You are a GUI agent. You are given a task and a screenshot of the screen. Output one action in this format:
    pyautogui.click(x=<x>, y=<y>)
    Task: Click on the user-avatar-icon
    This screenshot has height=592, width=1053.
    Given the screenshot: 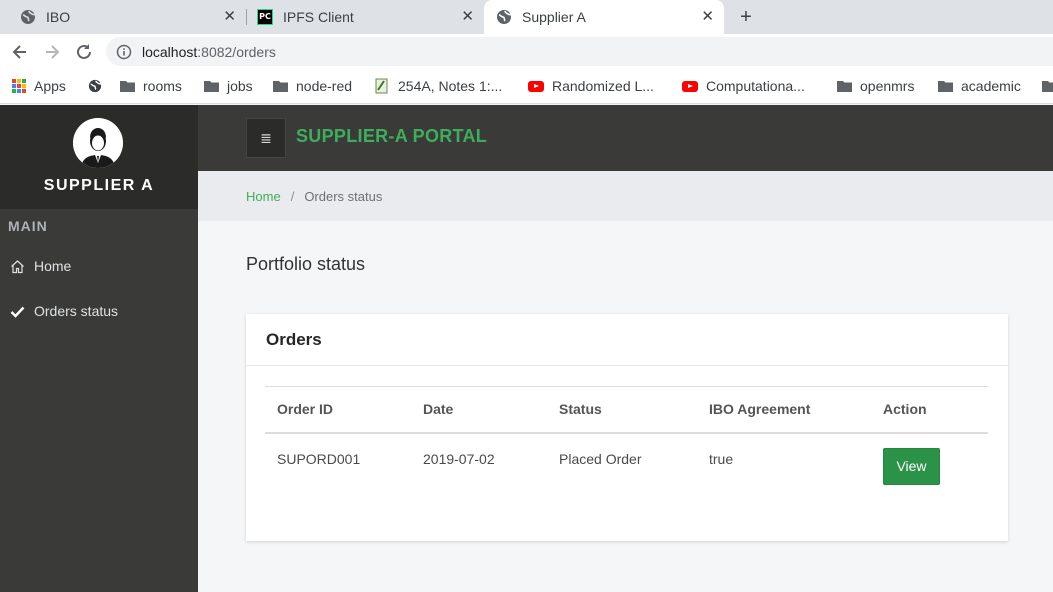 What is the action you would take?
    pyautogui.click(x=98, y=143)
    